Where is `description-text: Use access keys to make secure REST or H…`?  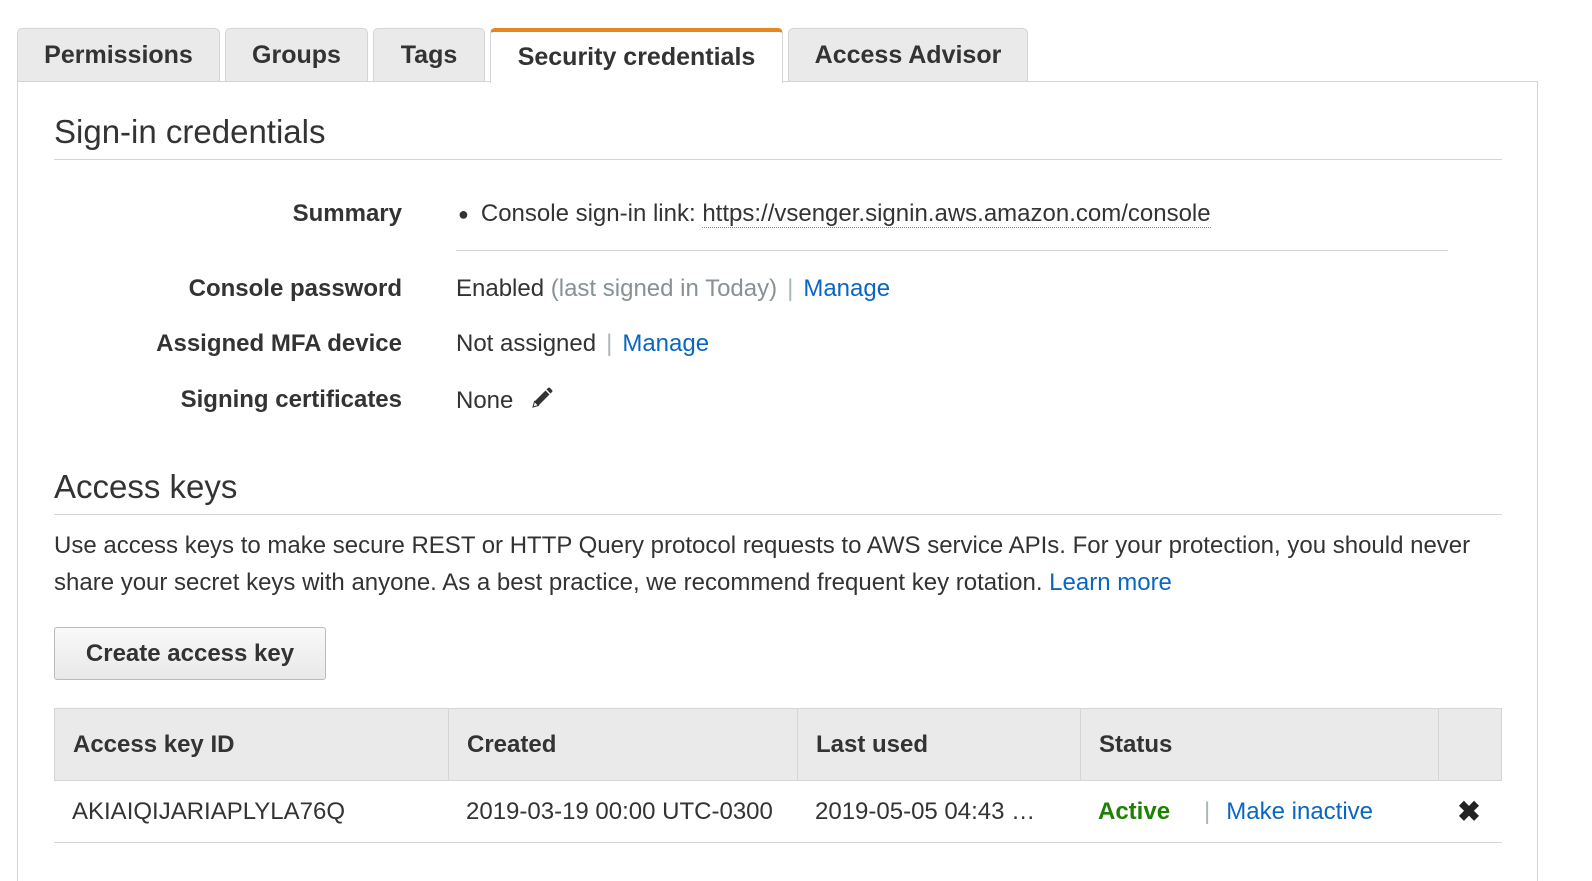
description-text: Use access keys to make secure REST or H… is located at coordinates (762, 564).